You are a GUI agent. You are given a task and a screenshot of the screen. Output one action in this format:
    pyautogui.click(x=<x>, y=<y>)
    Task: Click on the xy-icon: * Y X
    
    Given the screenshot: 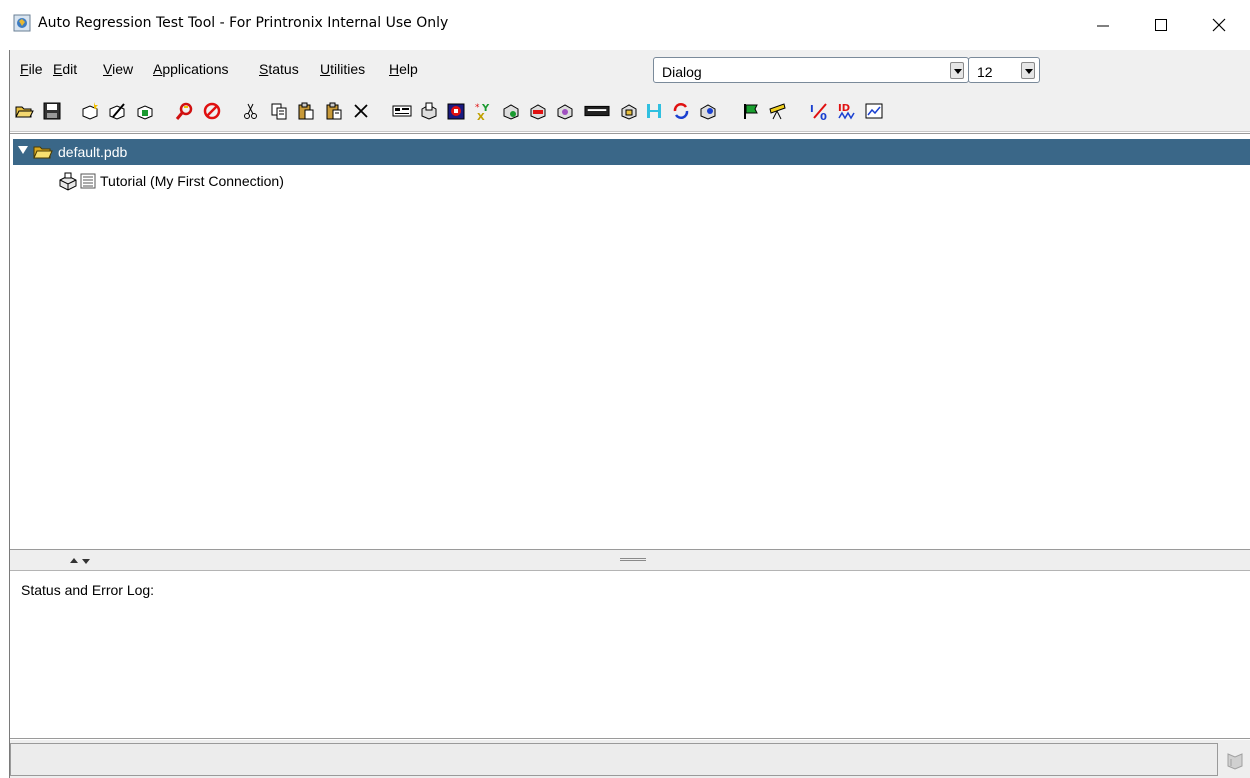 What is the action you would take?
    pyautogui.click(x=484, y=111)
    